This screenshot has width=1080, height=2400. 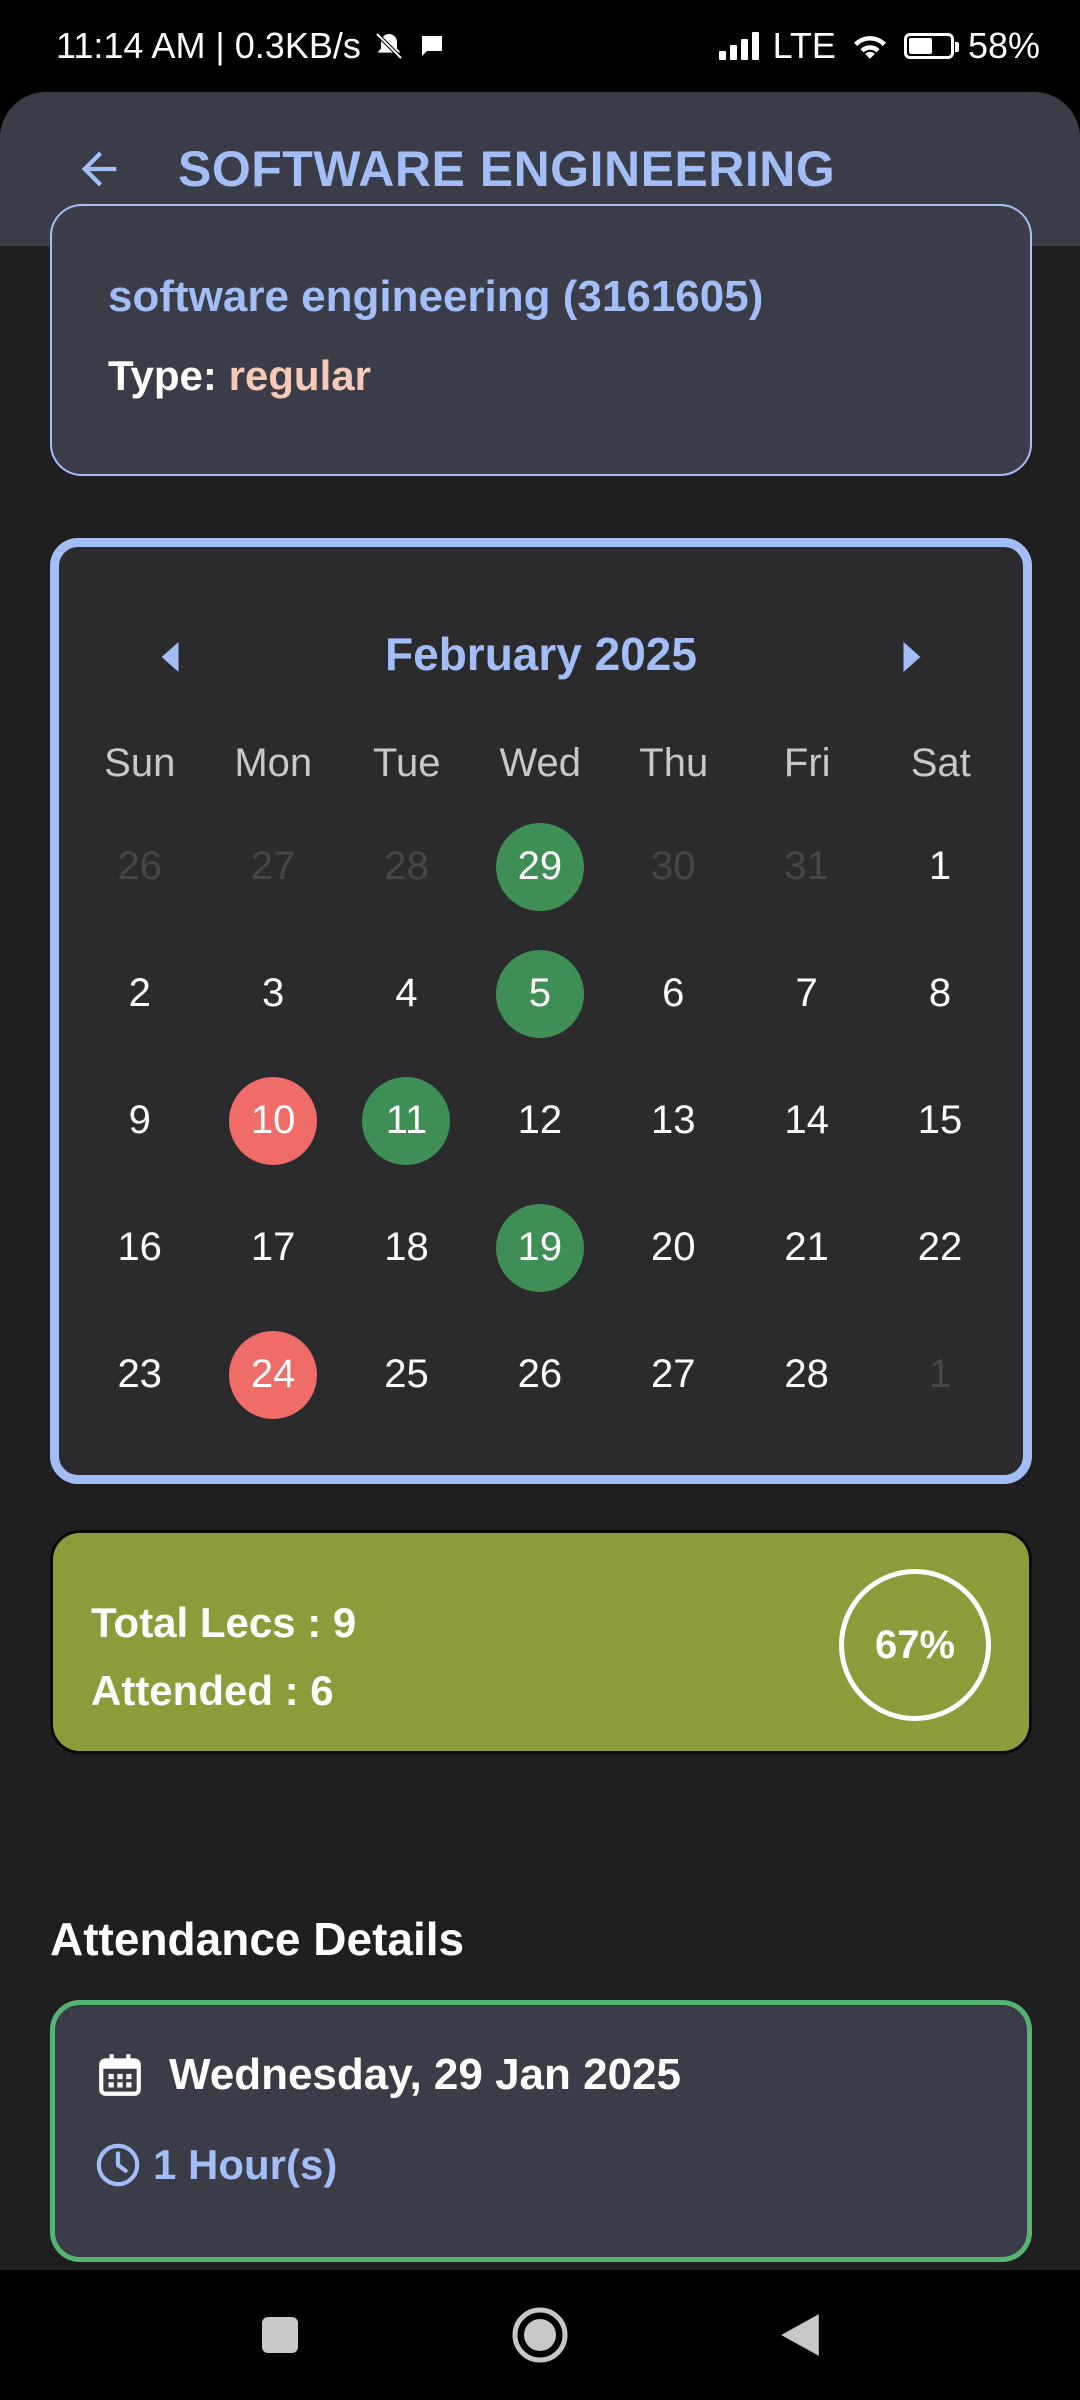 I want to click on home-button, so click(x=540, y=2335).